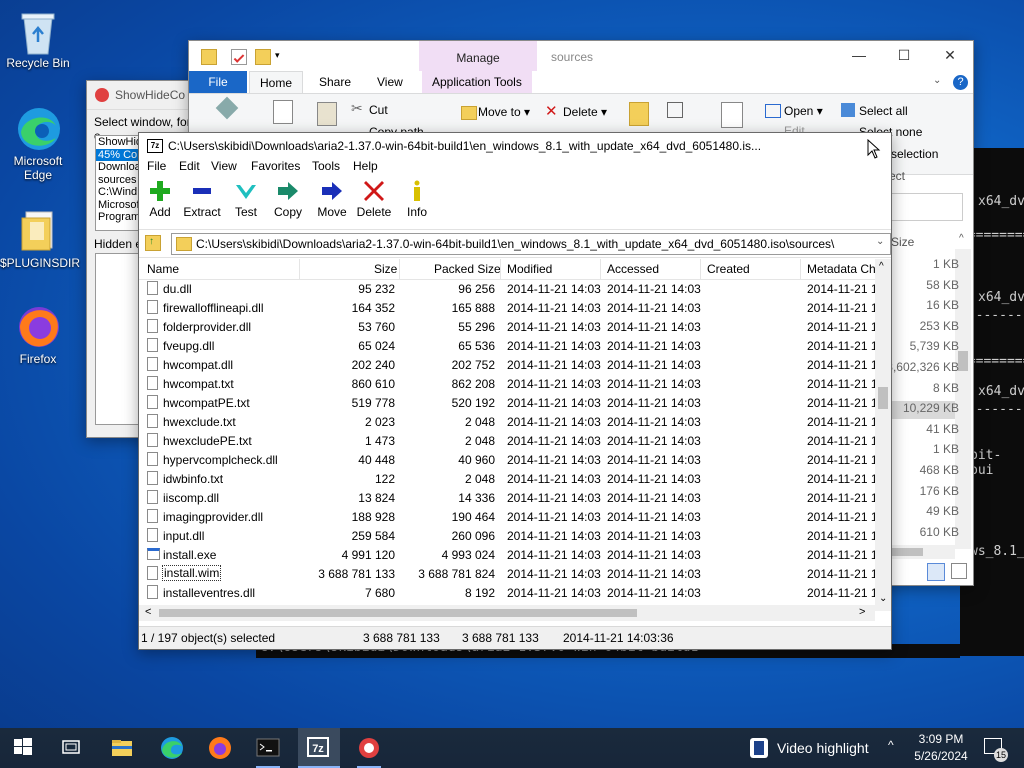 This screenshot has width=1024, height=768. What do you see at coordinates (883, 111) in the screenshot?
I see `select-all-button: Select all` at bounding box center [883, 111].